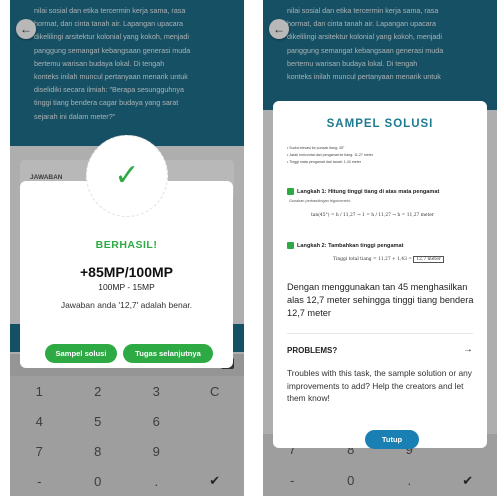 This screenshot has width=497, height=496. I want to click on formula-text: Tinggi total tiang = 11,27 + 1,43 =, so click(372, 259).